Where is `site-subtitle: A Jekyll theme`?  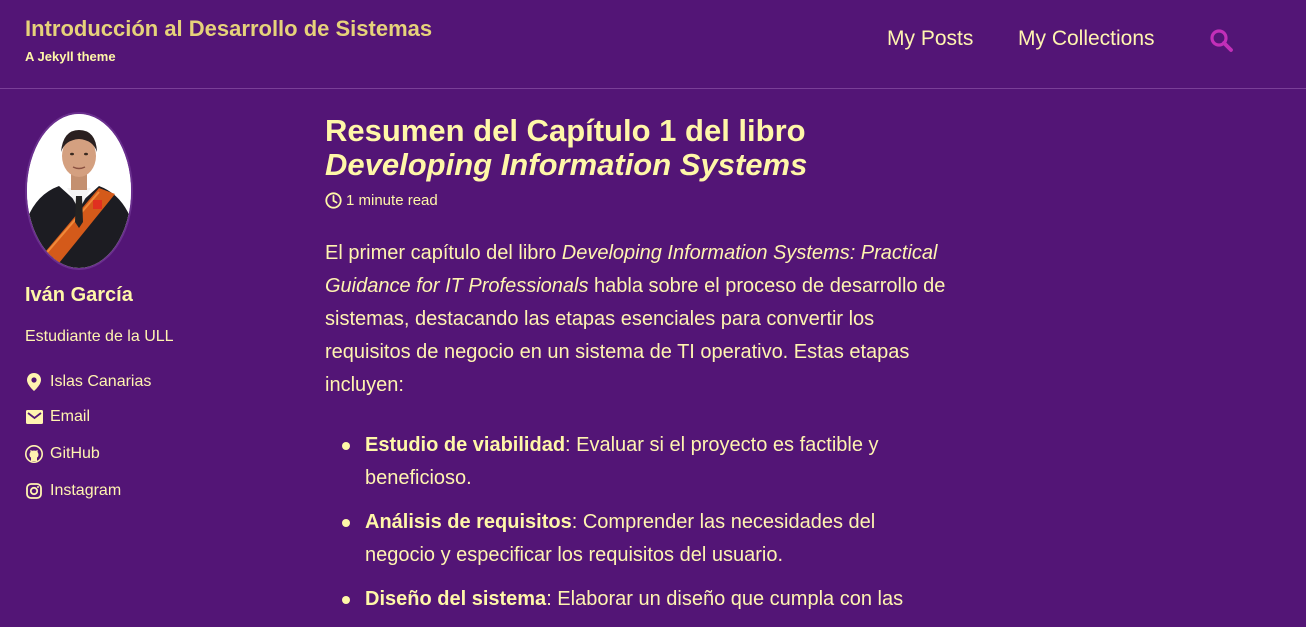
site-subtitle: A Jekyll theme is located at coordinates (70, 56).